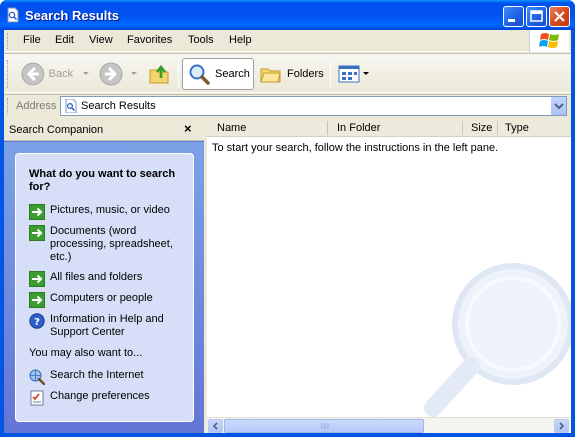  I want to click on close-icon, so click(559, 16).